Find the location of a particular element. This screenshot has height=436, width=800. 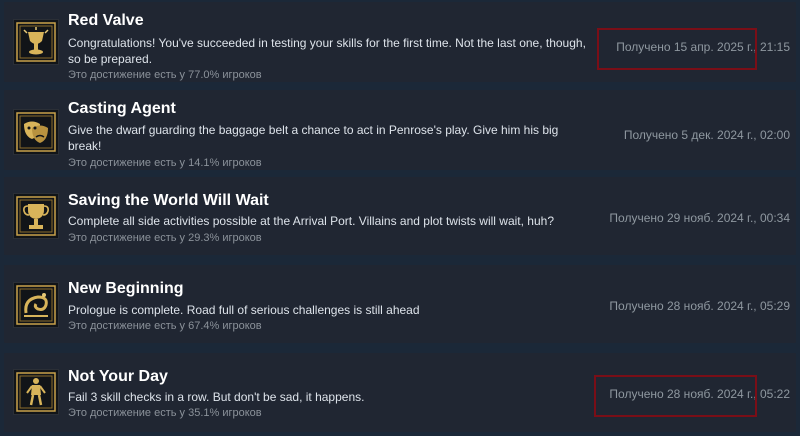

achievement-title: Red Valve is located at coordinates (106, 20).